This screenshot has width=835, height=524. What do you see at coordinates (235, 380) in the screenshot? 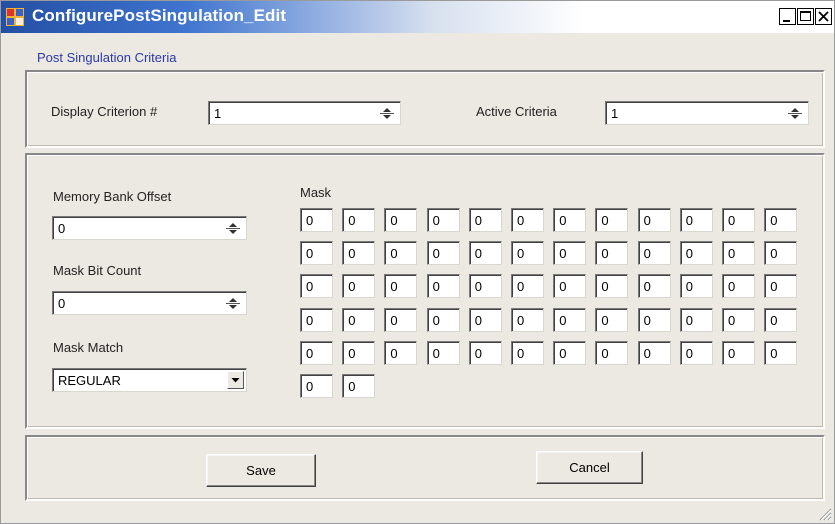
I see `dropdown-button` at bounding box center [235, 380].